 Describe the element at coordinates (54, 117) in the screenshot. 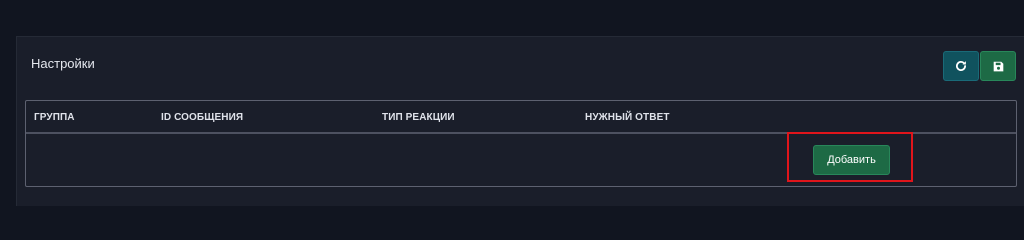

I see `column-group: ГРУППА` at that location.